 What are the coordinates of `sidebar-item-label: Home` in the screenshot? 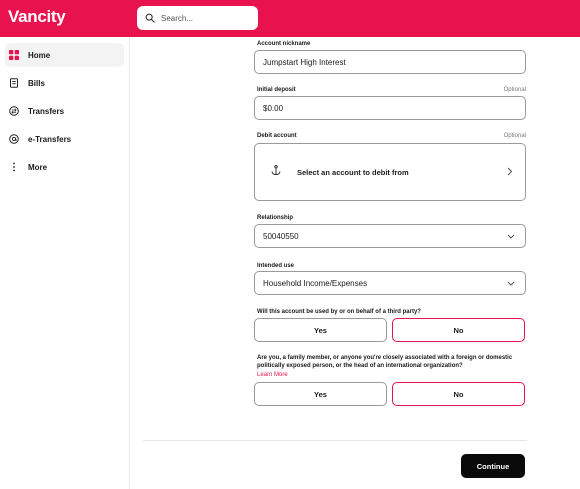 It's located at (39, 55).